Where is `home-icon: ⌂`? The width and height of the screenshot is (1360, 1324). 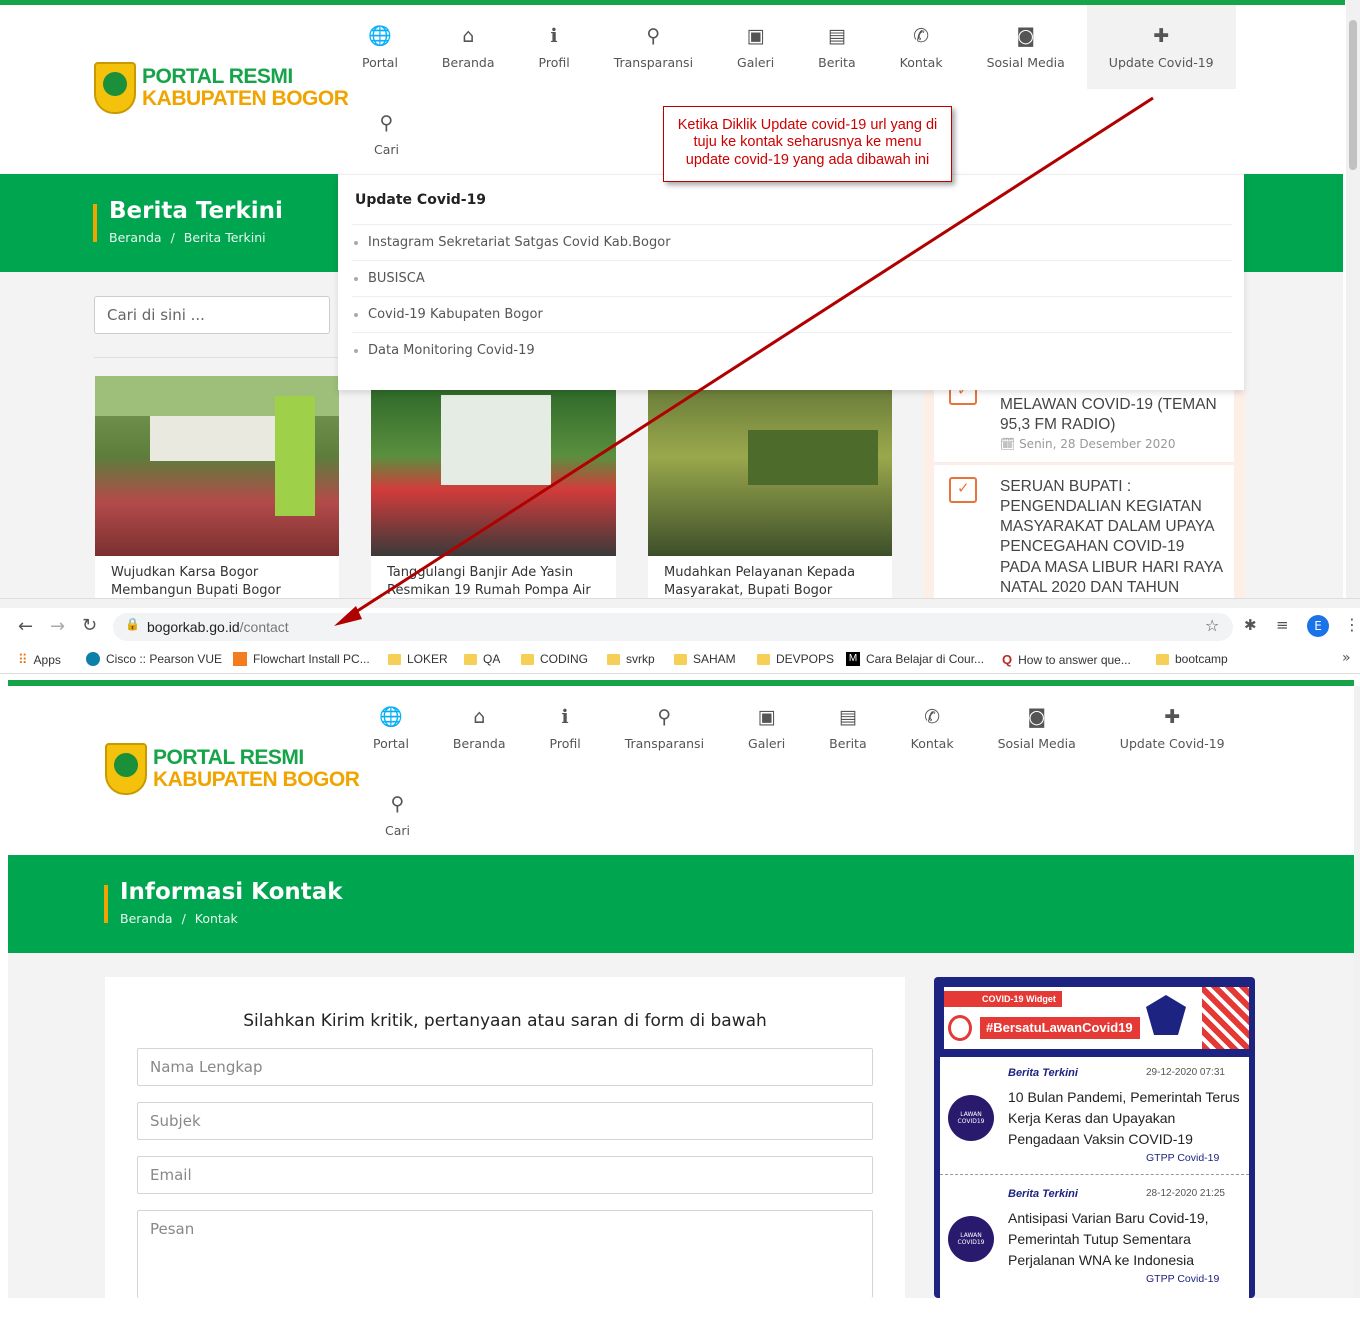
home-icon: ⌂ is located at coordinates (468, 35).